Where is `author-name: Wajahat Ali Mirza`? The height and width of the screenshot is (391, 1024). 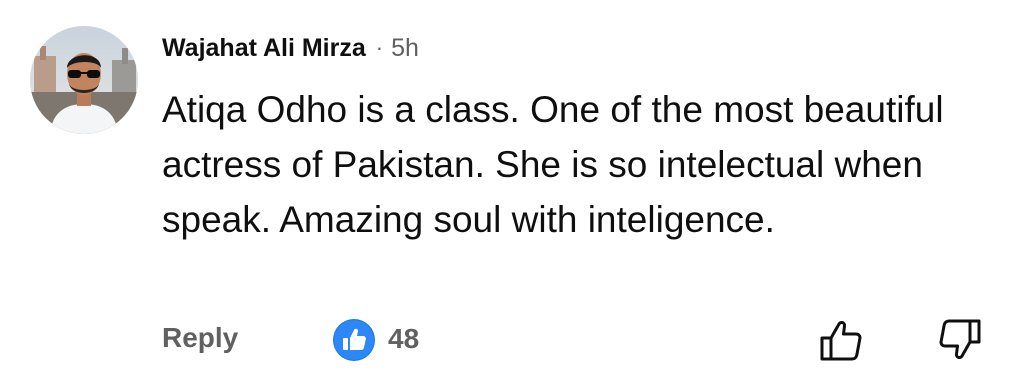 author-name: Wajahat Ali Mirza is located at coordinates (264, 48).